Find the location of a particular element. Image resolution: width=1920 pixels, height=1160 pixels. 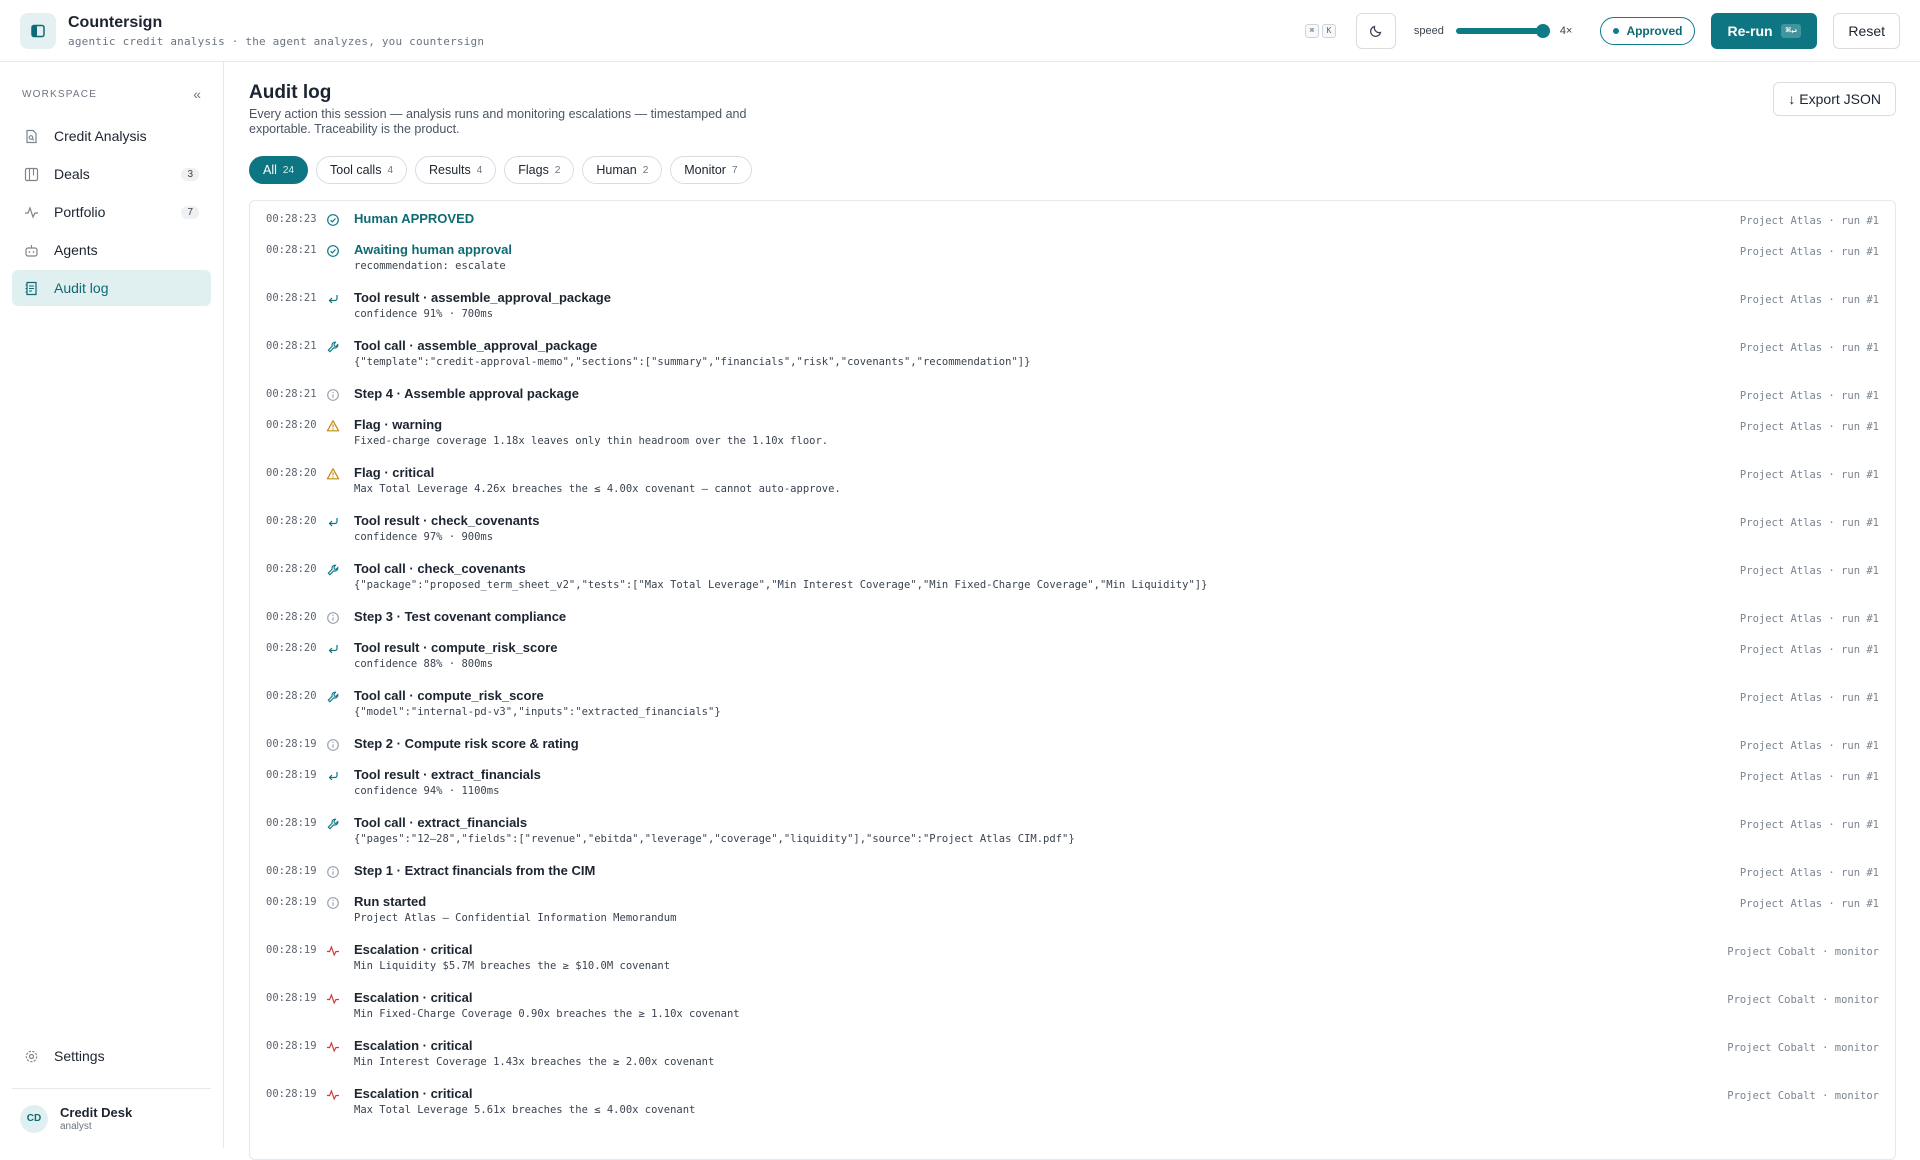

status-dot-icon is located at coordinates (1616, 30).